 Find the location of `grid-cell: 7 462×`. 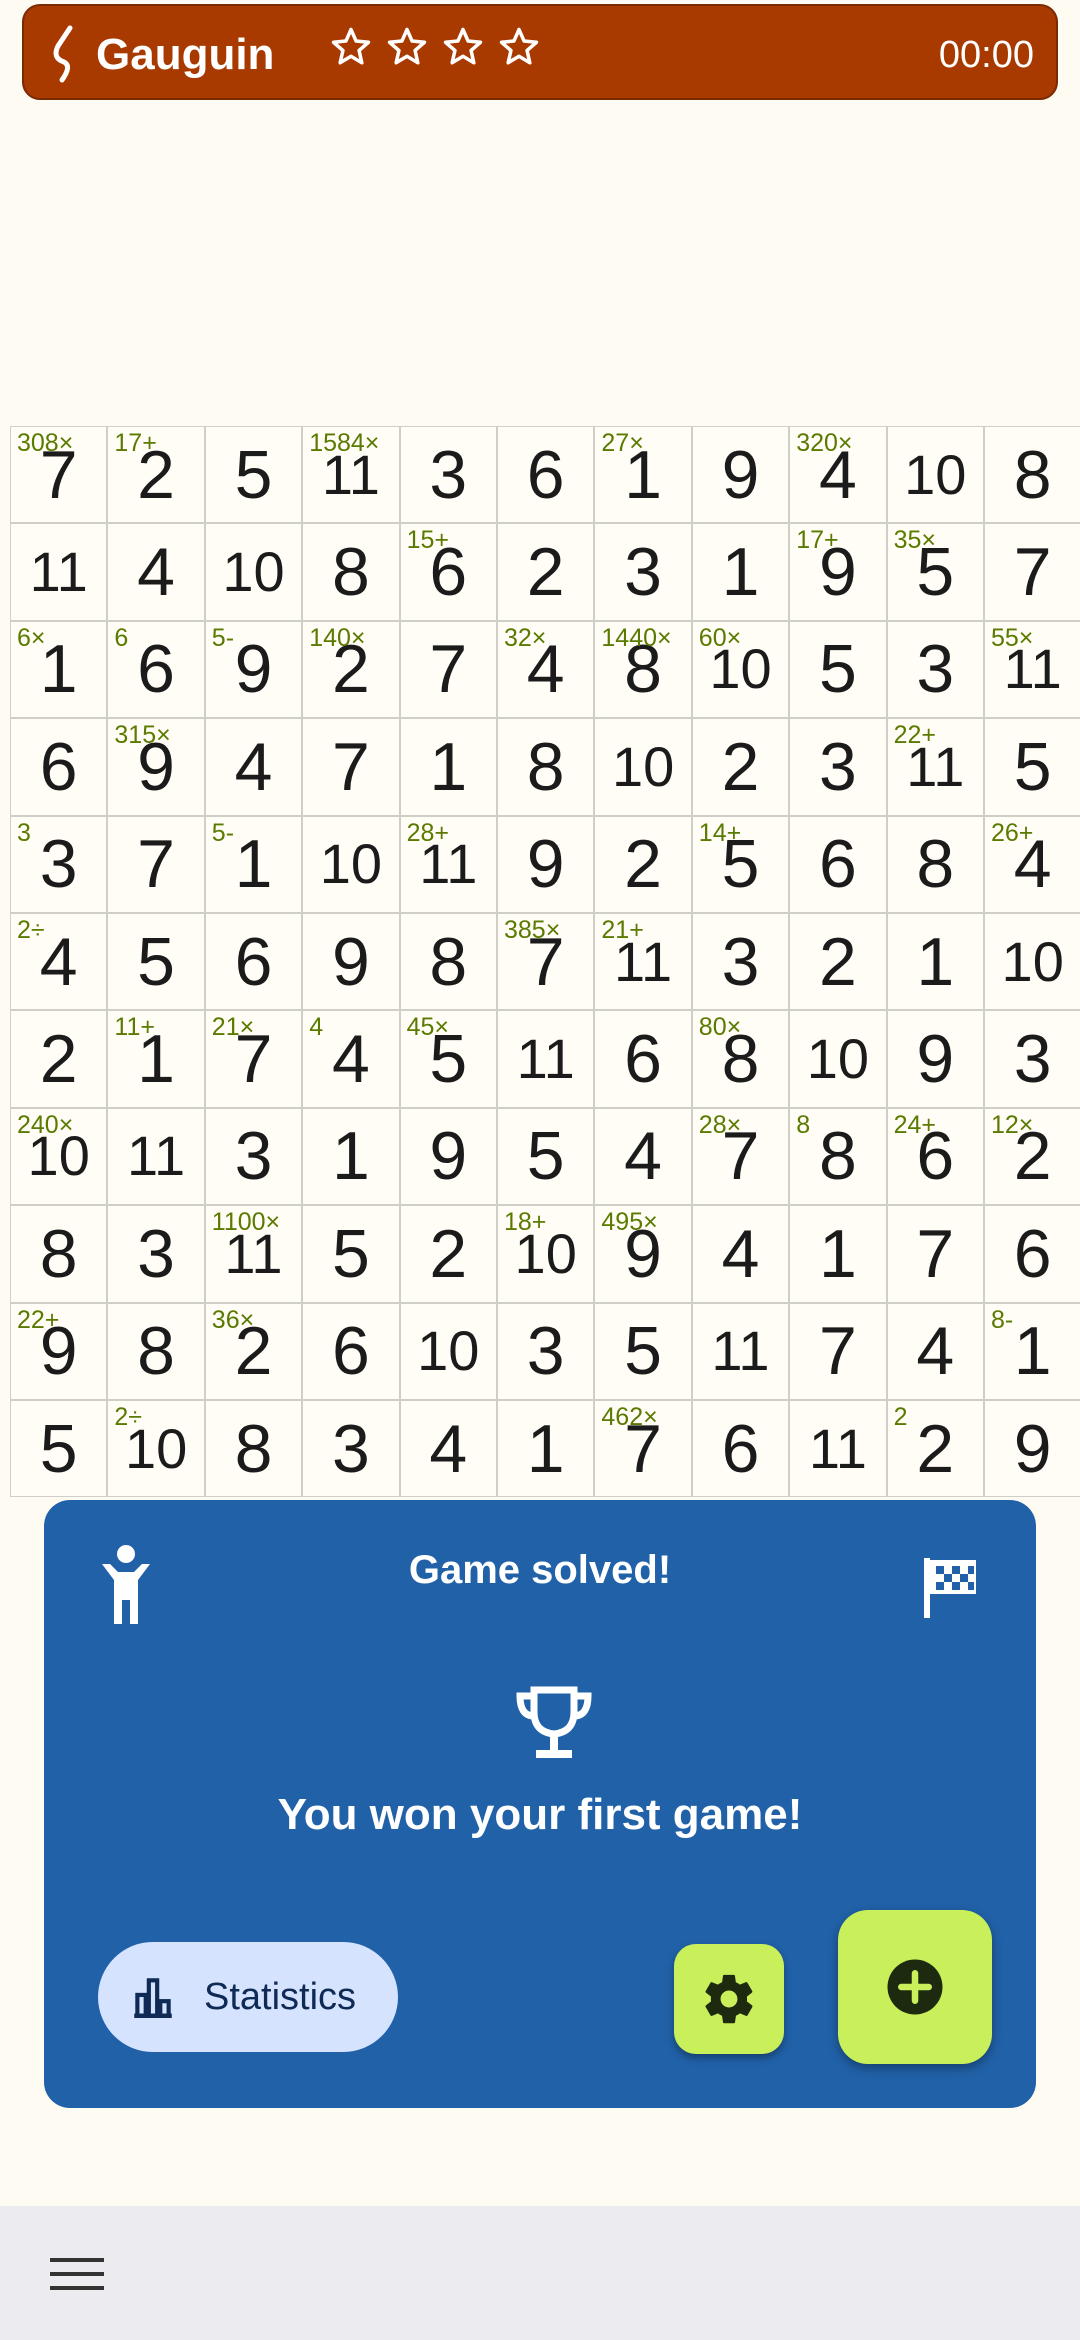

grid-cell: 7 462× is located at coordinates (643, 1449).